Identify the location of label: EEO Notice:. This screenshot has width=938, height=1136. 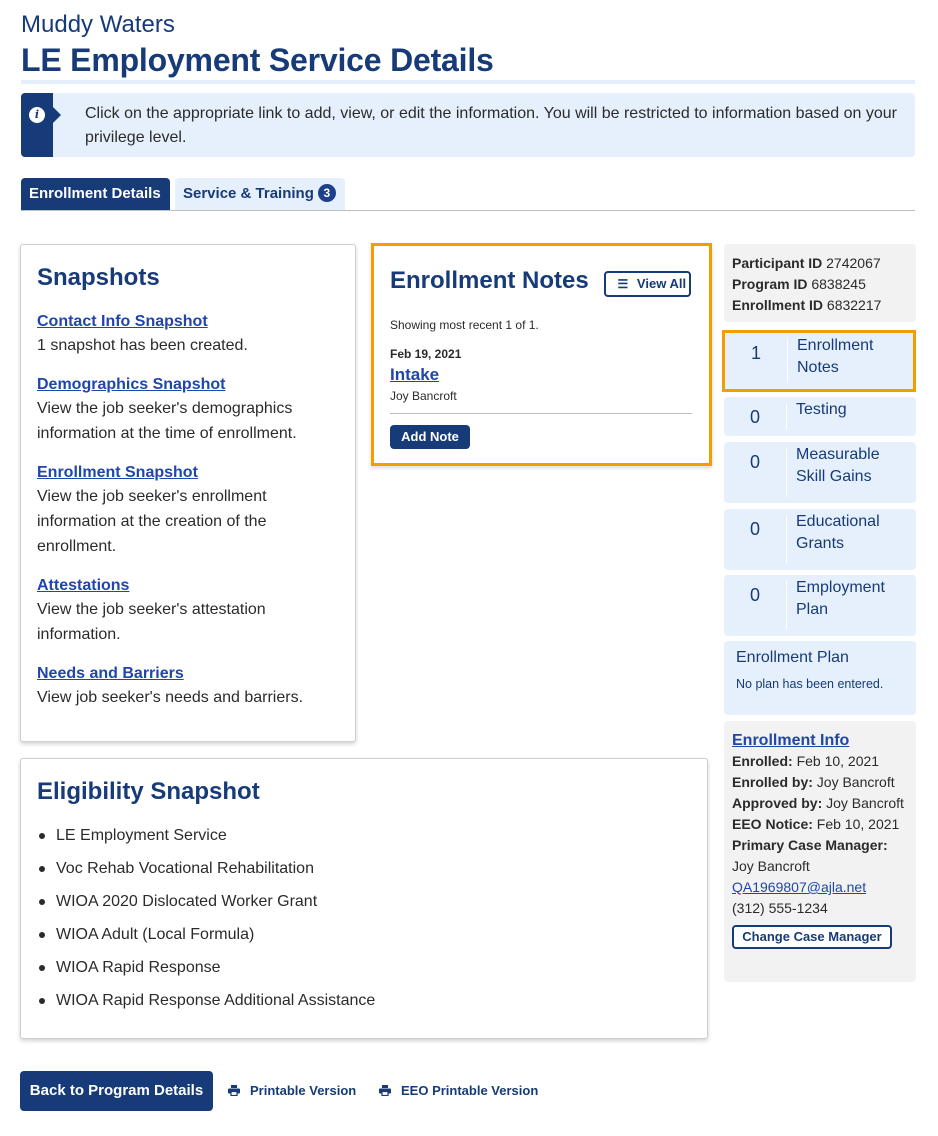
(772, 824).